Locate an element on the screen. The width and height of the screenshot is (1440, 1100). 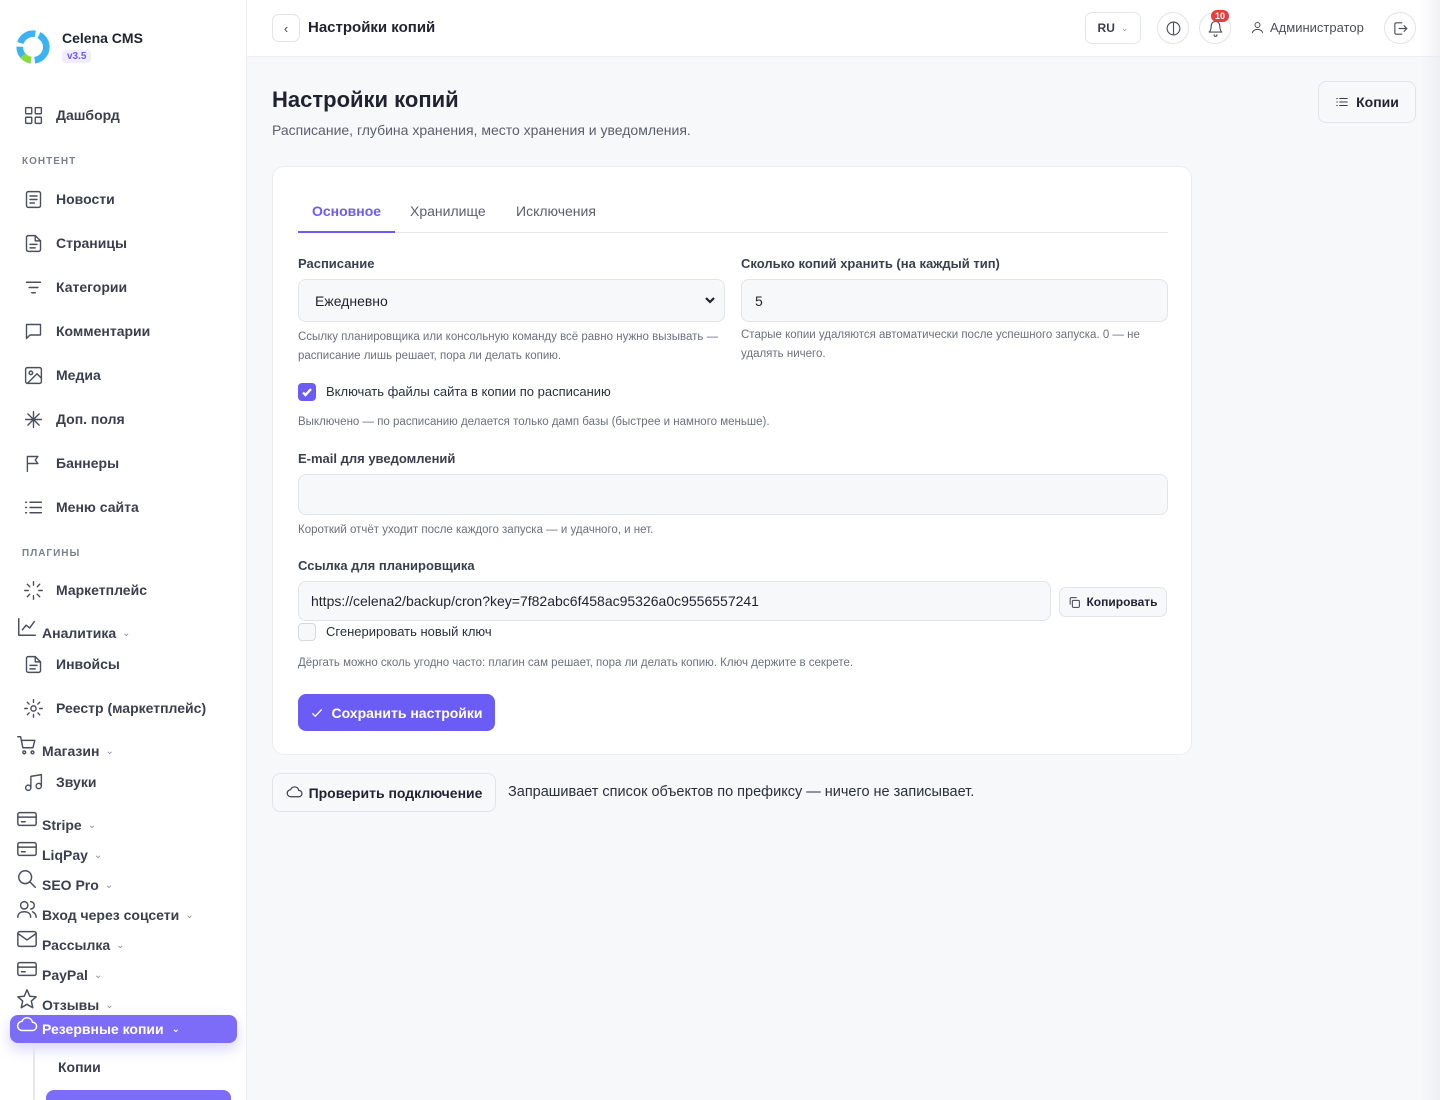
sidebar-item-news: Новости is located at coordinates (68, 199).